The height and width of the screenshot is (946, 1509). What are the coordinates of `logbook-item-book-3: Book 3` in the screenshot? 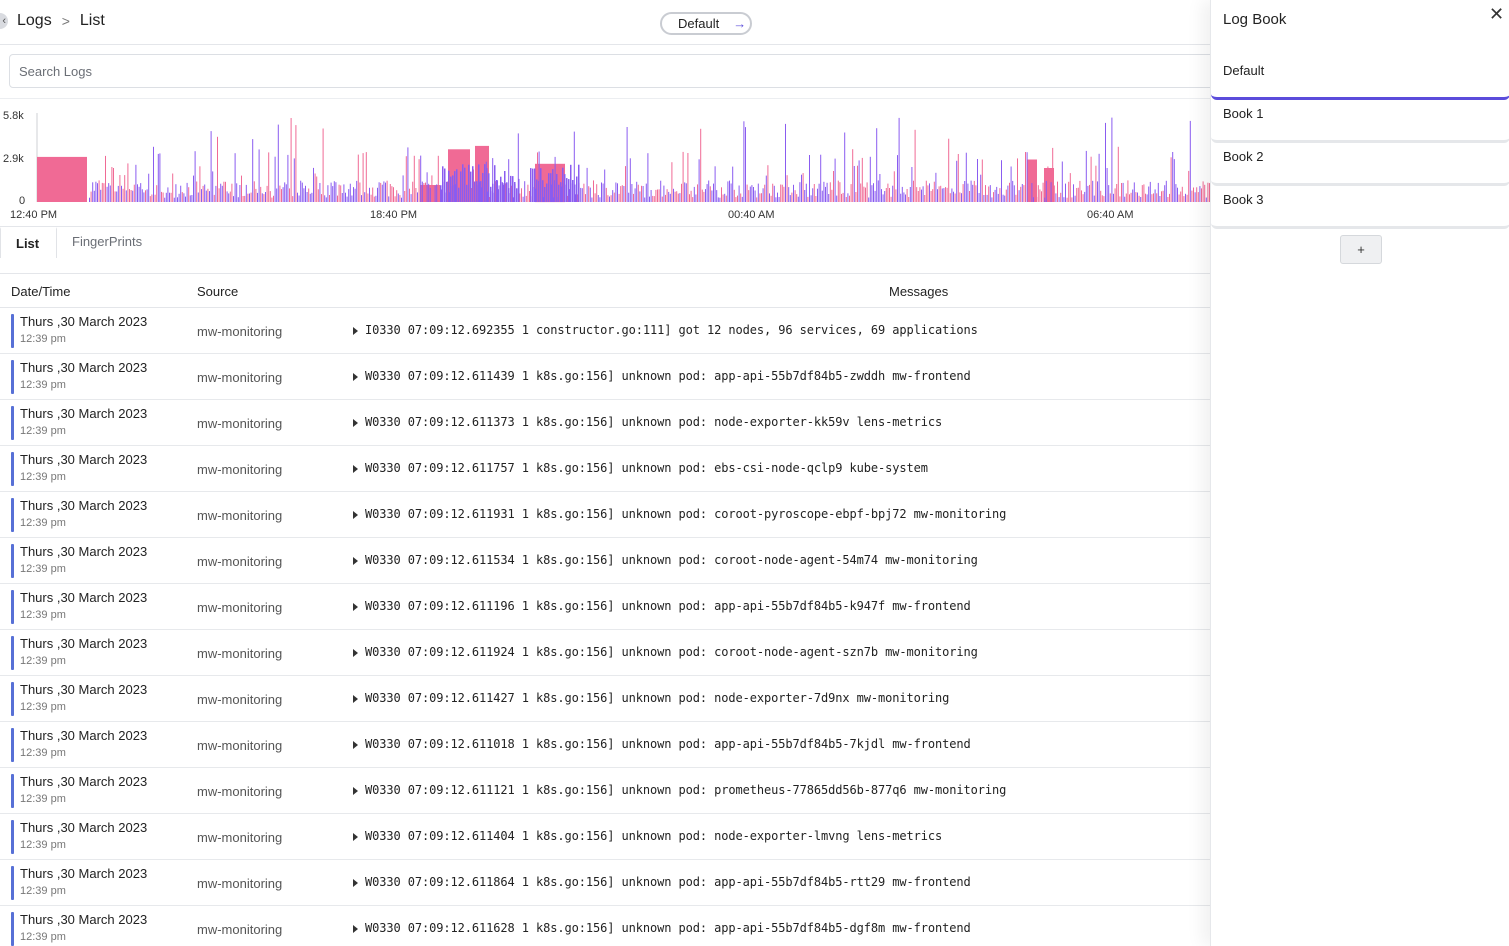 It's located at (1360, 207).